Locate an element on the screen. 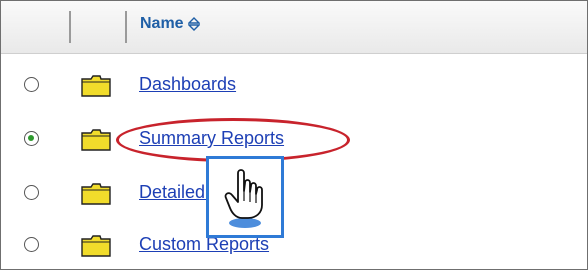 The width and height of the screenshot is (588, 270). row-radio-selected is located at coordinates (31, 138).